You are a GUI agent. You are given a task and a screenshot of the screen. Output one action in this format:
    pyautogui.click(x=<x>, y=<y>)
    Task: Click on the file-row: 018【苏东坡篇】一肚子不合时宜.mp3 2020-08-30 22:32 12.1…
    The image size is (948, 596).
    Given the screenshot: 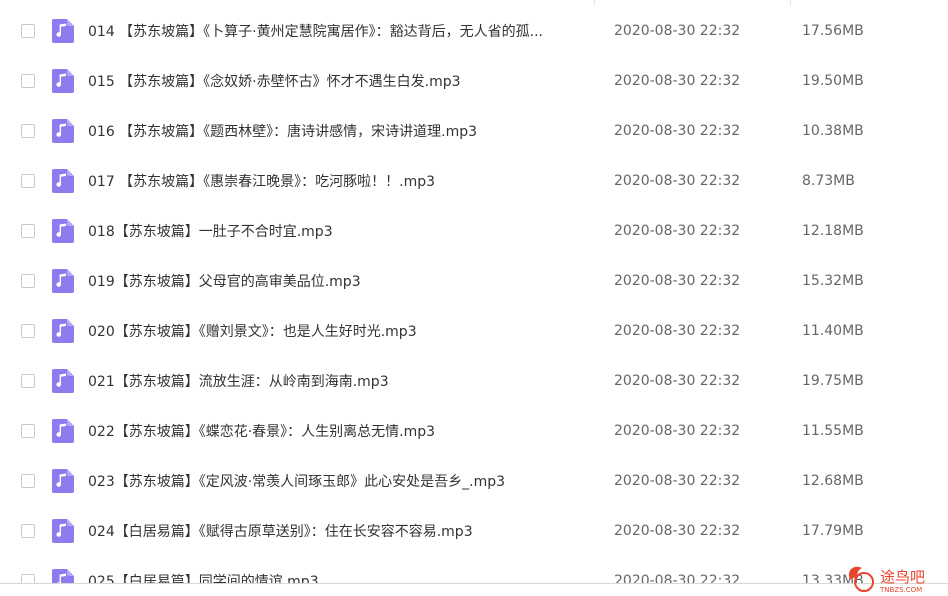 What is the action you would take?
    pyautogui.click(x=474, y=231)
    